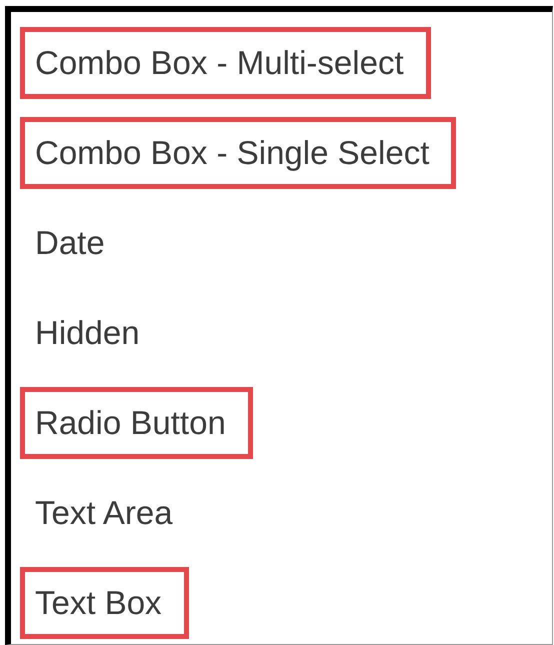  What do you see at coordinates (93, 333) in the screenshot?
I see `list-item: Hidden` at bounding box center [93, 333].